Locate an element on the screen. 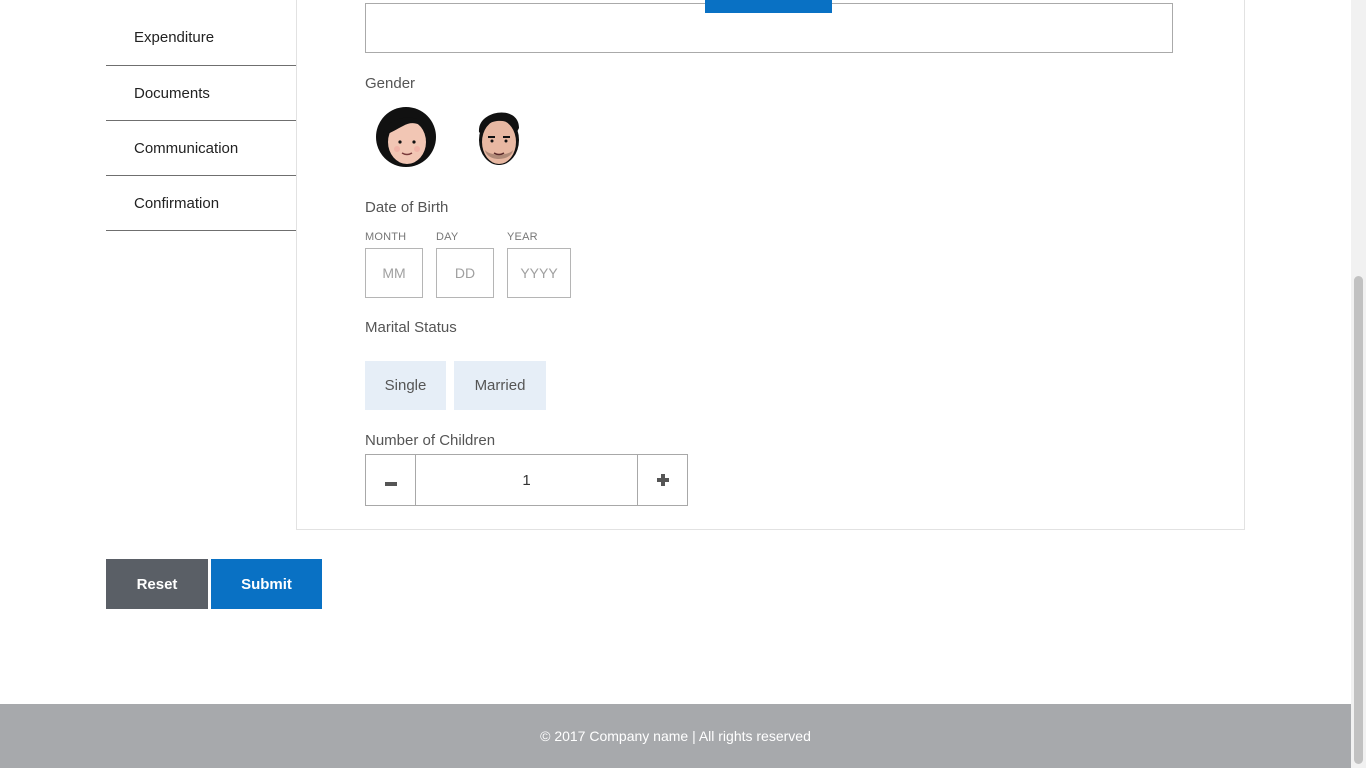 This screenshot has width=1366, height=768. page-scrollbar is located at coordinates (1358, 384).